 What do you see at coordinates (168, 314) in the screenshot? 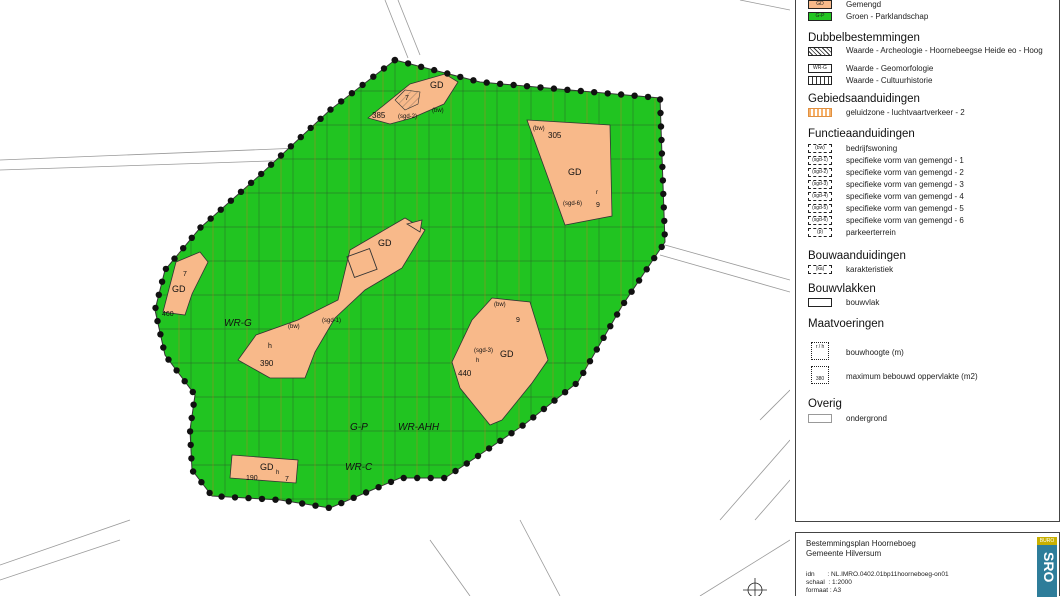
I see `plot-left-area: 460` at bounding box center [168, 314].